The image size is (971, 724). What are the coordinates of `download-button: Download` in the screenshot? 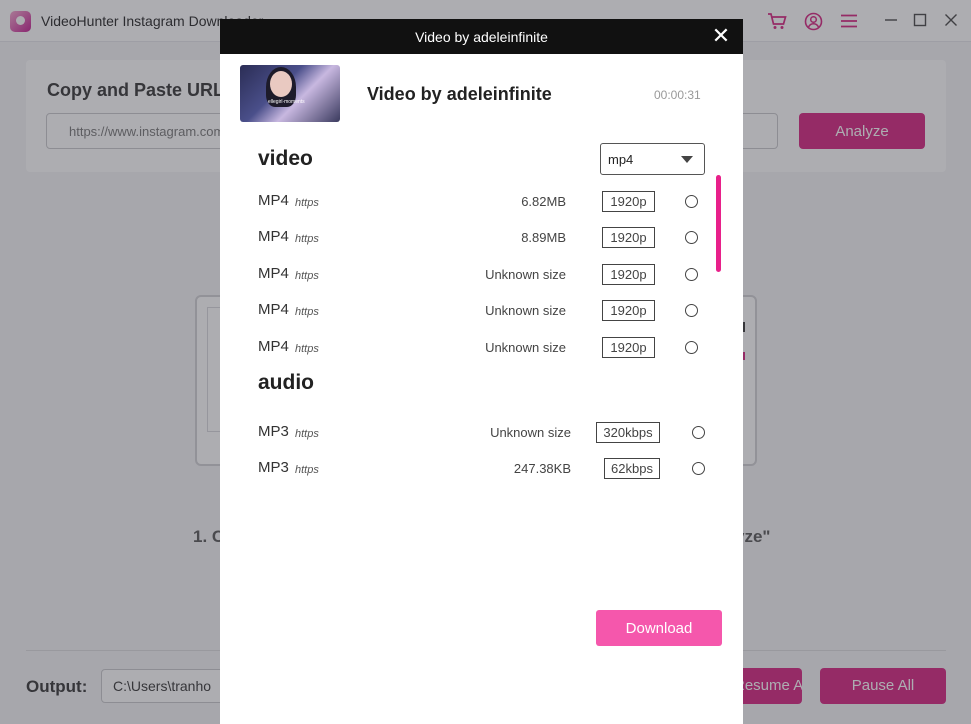 It's located at (659, 628).